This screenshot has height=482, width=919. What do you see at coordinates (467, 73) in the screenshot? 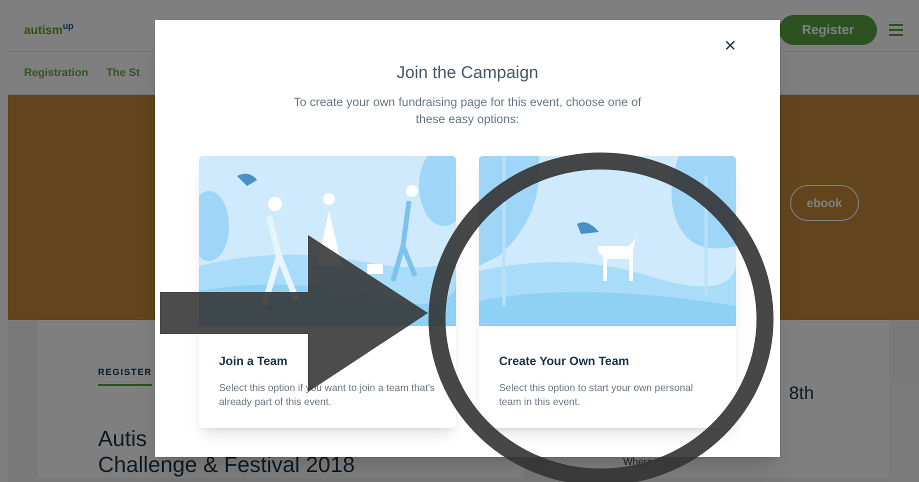
I see `modal-title: Join the Campaign` at bounding box center [467, 73].